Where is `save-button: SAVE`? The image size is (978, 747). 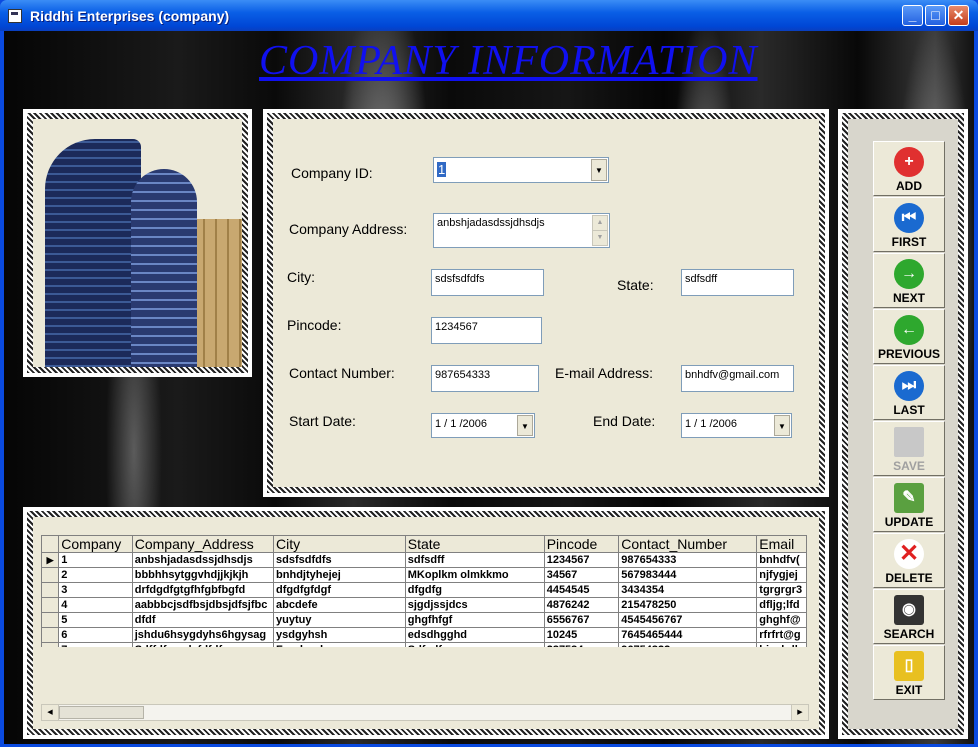 save-button: SAVE is located at coordinates (909, 448).